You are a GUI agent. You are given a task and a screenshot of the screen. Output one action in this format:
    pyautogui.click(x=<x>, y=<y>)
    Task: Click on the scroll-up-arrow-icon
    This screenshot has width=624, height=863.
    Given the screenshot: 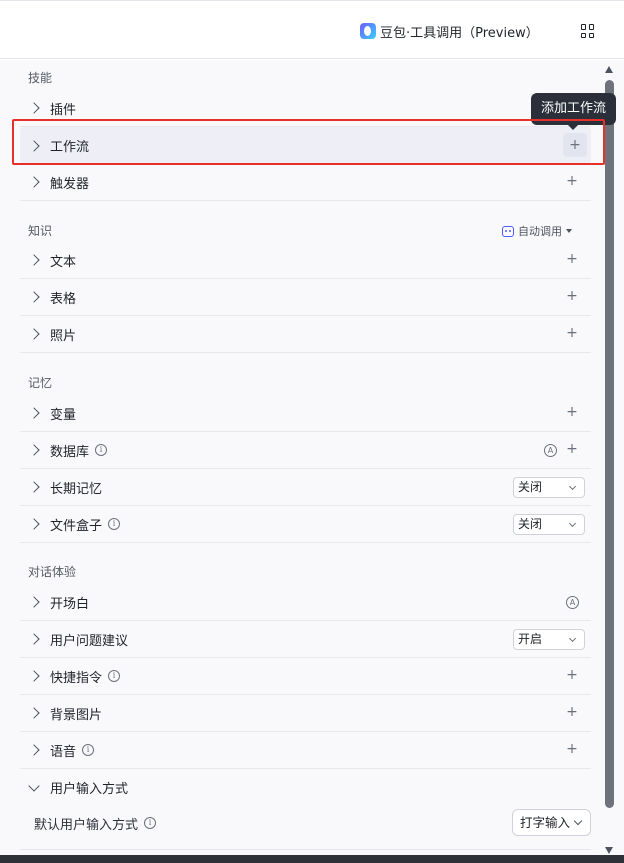 What is the action you would take?
    pyautogui.click(x=609, y=69)
    